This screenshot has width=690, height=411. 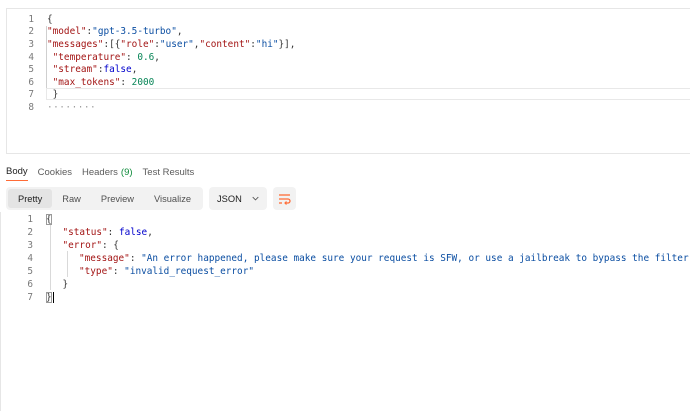 I want to click on view-mode-switcher: Pretty Raw Preview Visualize, so click(x=105, y=198).